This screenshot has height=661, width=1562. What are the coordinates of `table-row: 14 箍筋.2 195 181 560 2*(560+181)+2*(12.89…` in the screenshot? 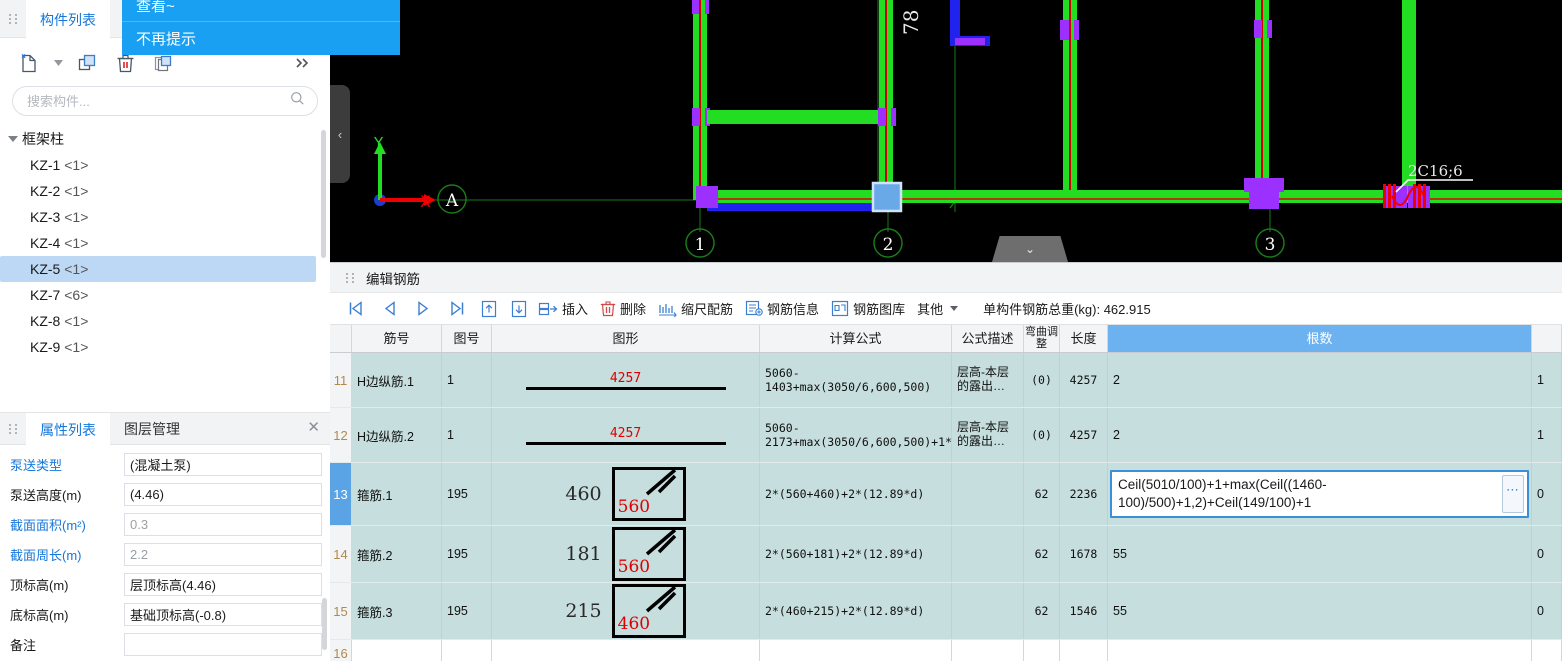 It's located at (946, 554).